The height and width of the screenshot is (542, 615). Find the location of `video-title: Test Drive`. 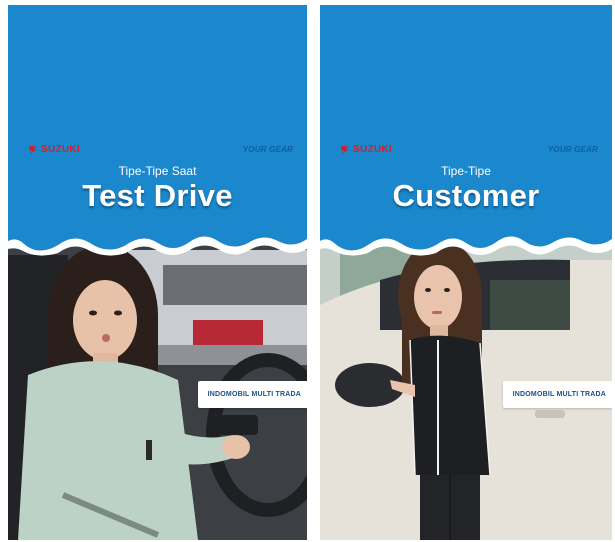

video-title: Test Drive is located at coordinates (157, 195).